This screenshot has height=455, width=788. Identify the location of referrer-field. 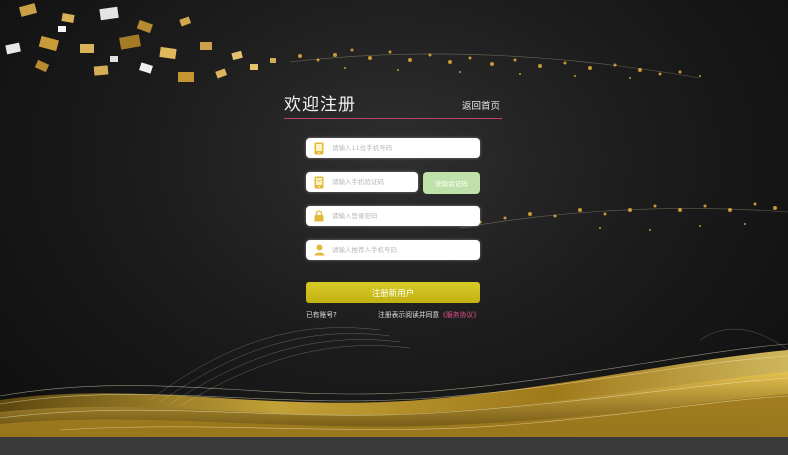
(393, 250).